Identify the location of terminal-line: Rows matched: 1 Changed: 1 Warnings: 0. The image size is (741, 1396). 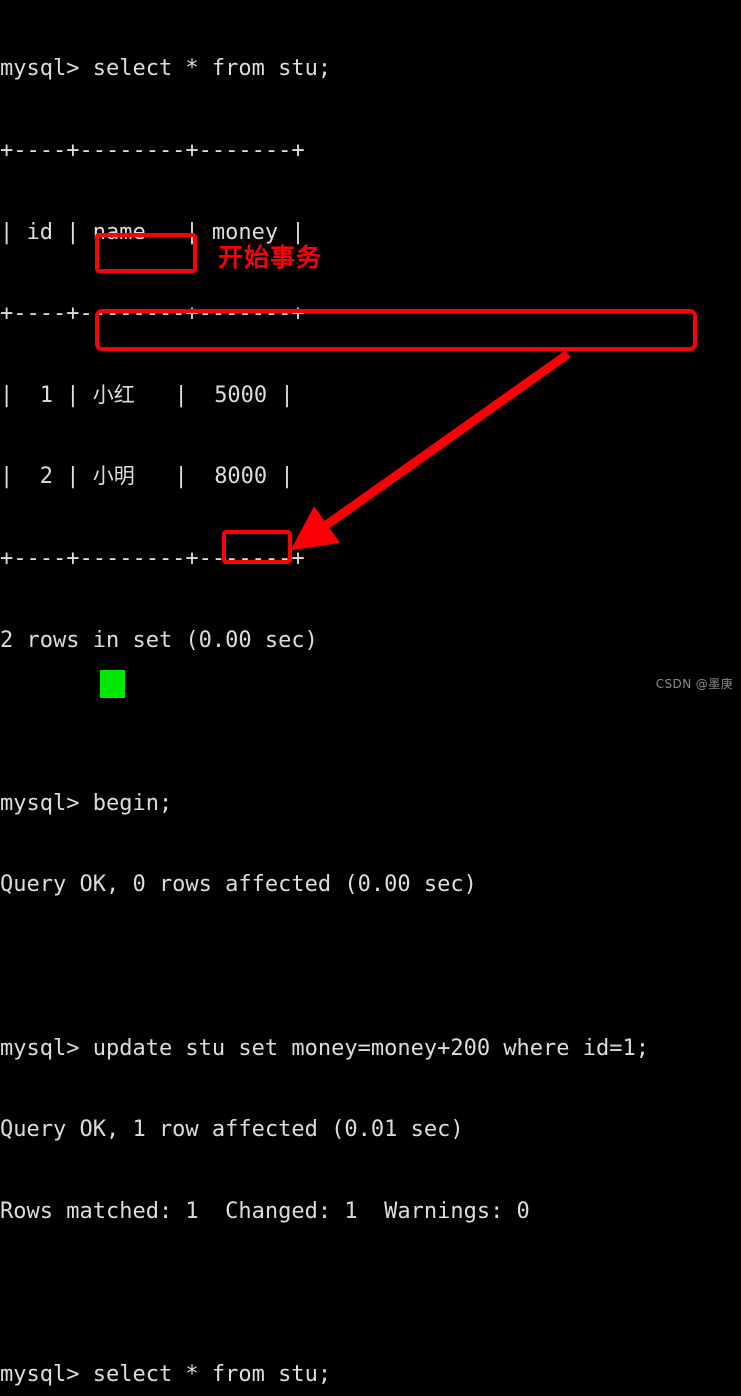
(265, 1211).